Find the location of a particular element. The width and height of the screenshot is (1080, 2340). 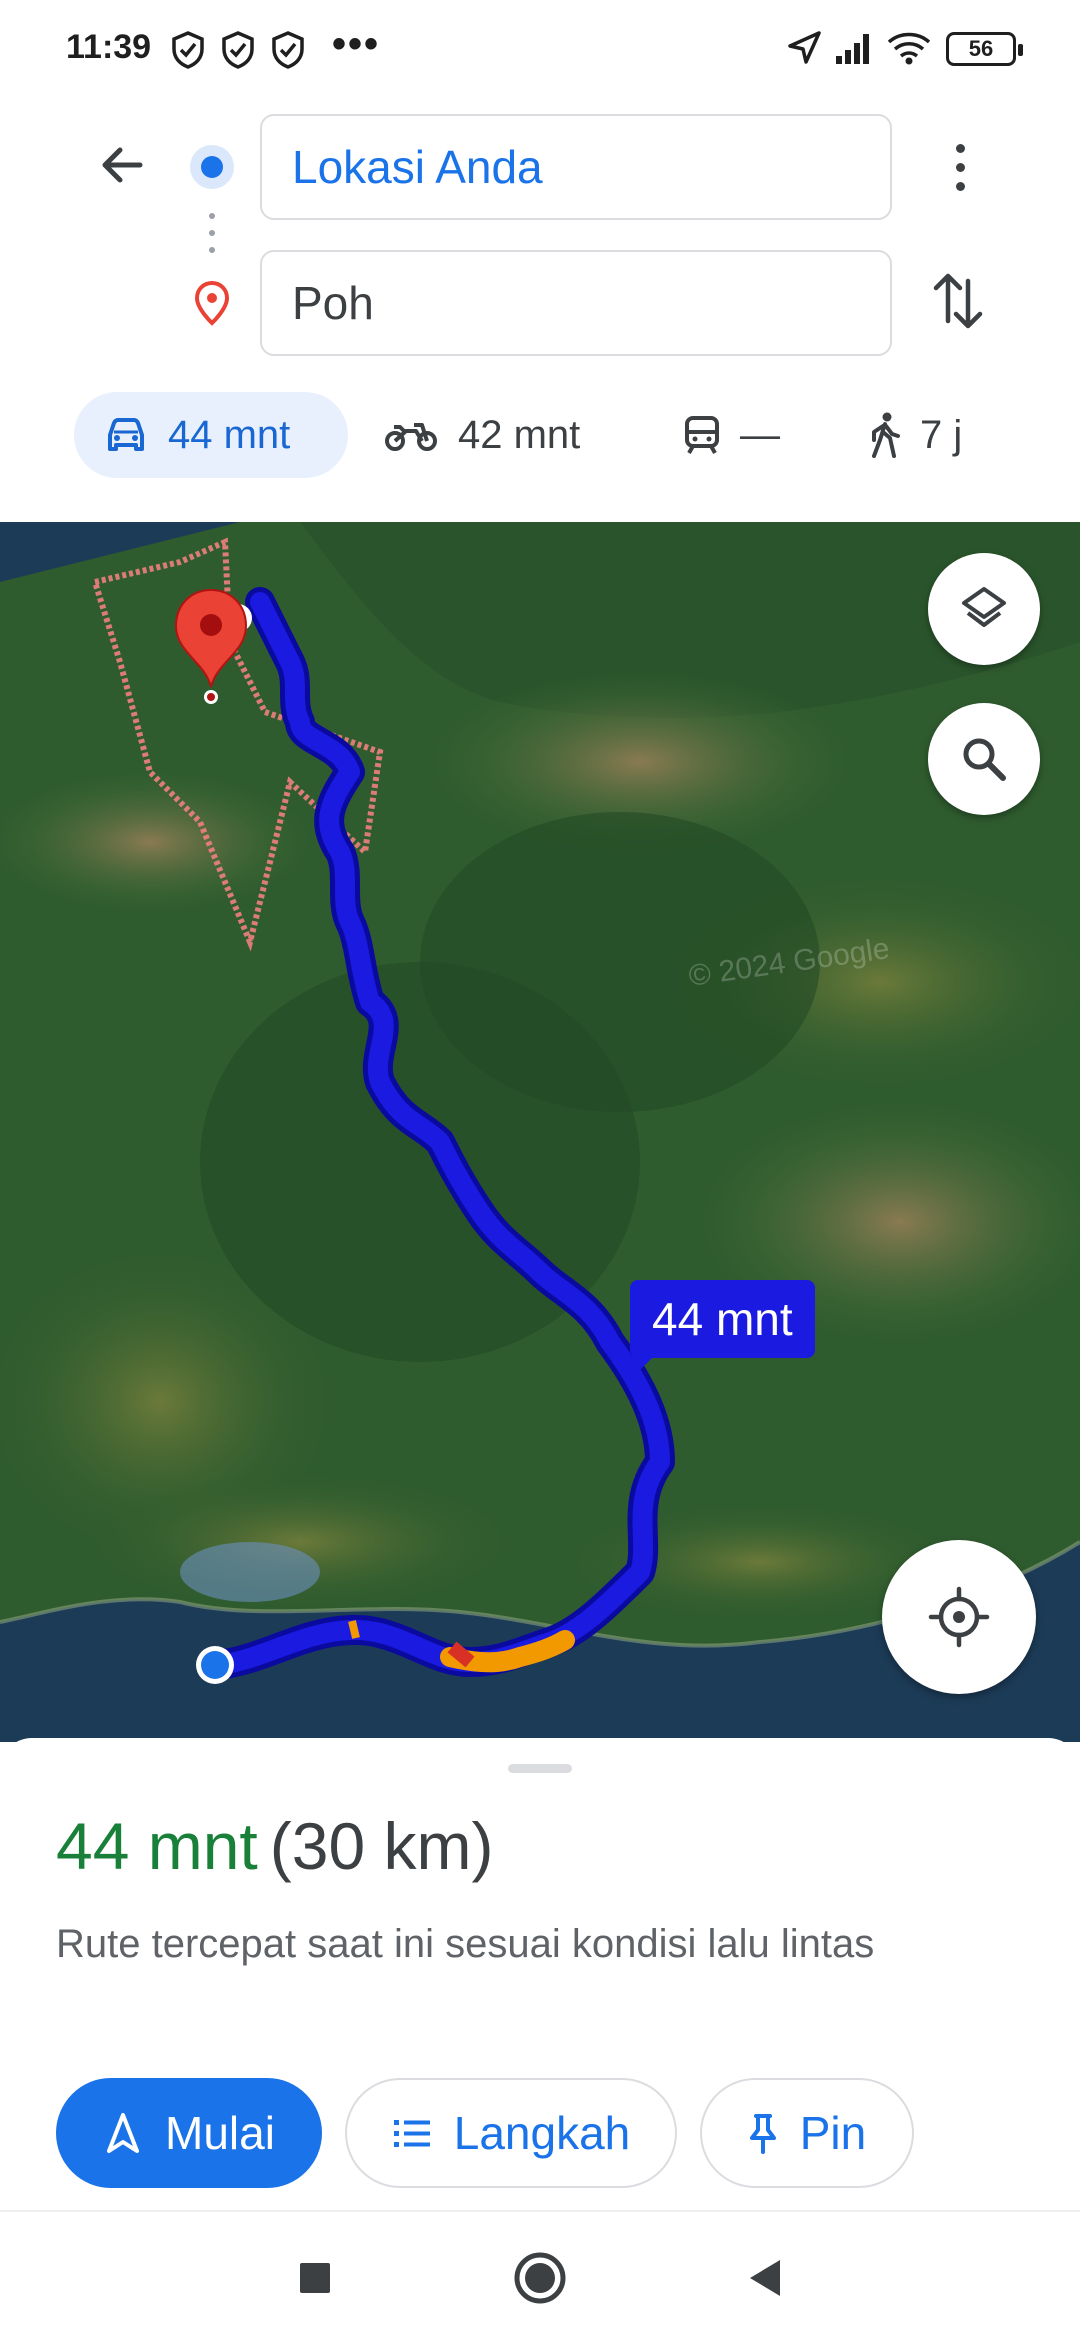

list-icon is located at coordinates (411, 2133).